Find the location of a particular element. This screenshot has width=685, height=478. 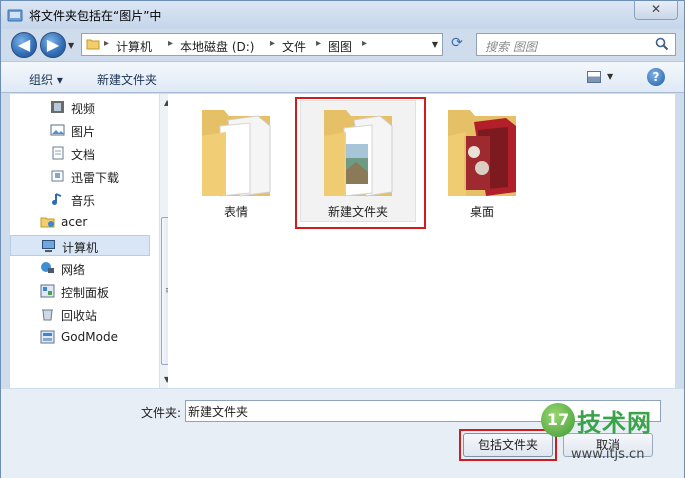

sidebar-item-acer: acer is located at coordinates (80, 222).